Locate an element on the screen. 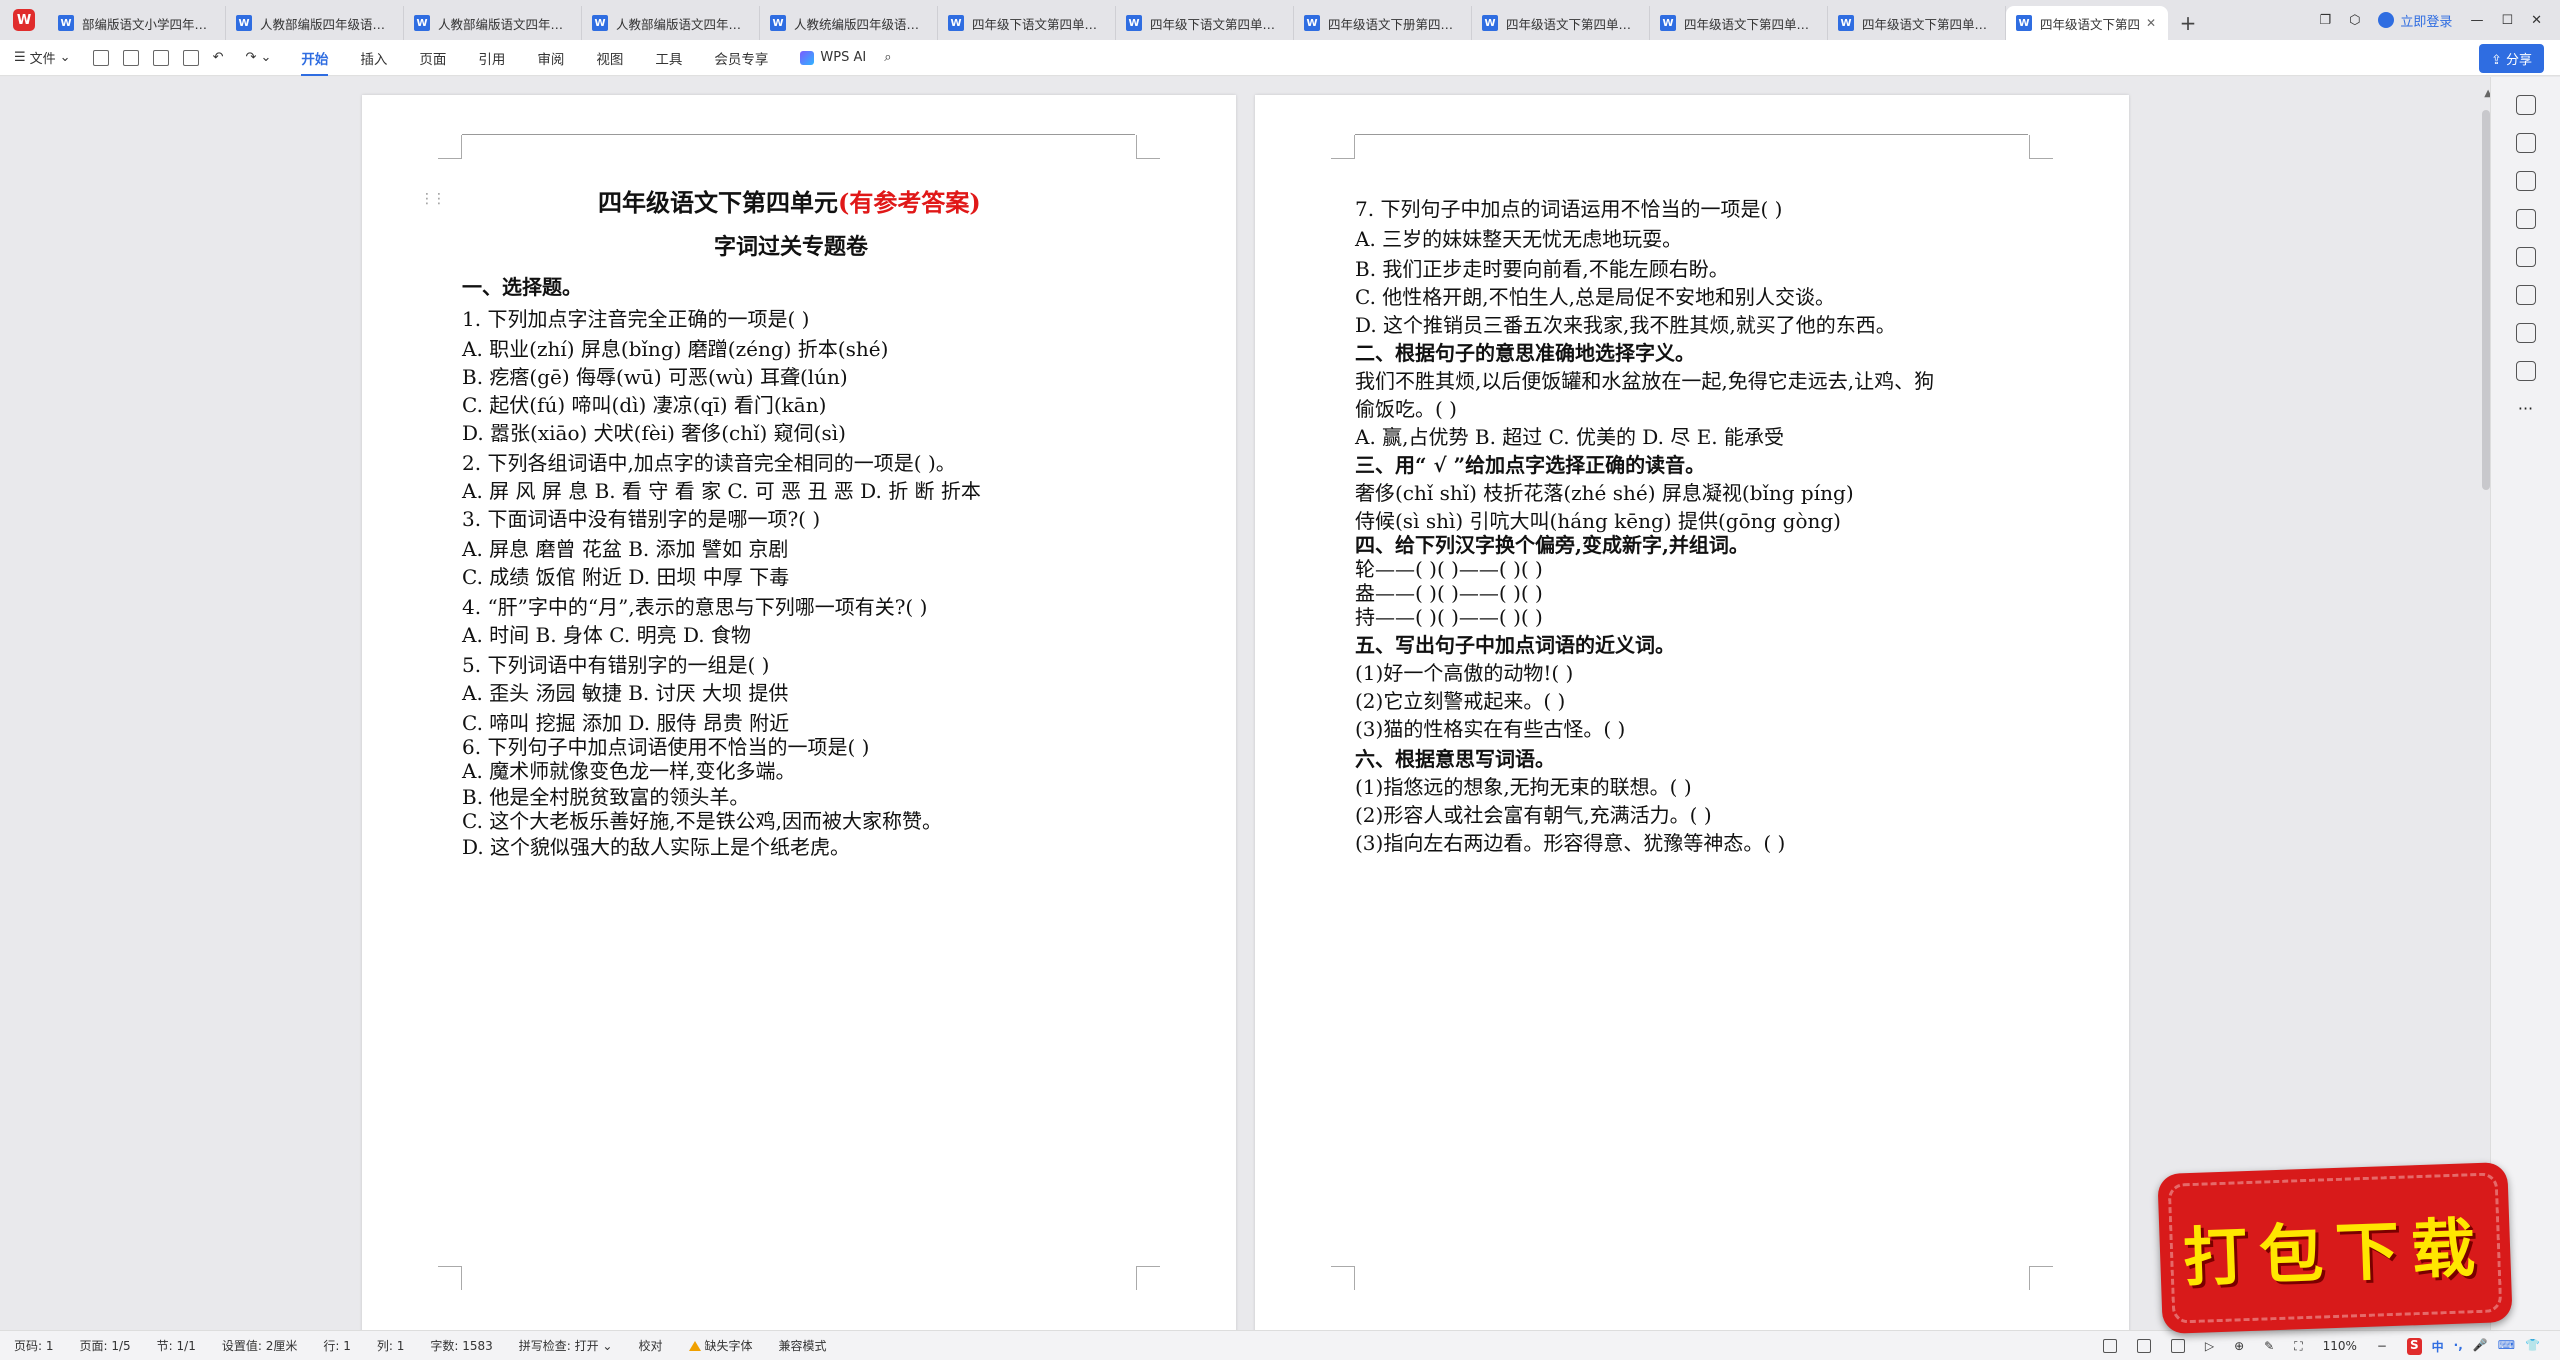  menu-tab: 开始 is located at coordinates (315, 62).